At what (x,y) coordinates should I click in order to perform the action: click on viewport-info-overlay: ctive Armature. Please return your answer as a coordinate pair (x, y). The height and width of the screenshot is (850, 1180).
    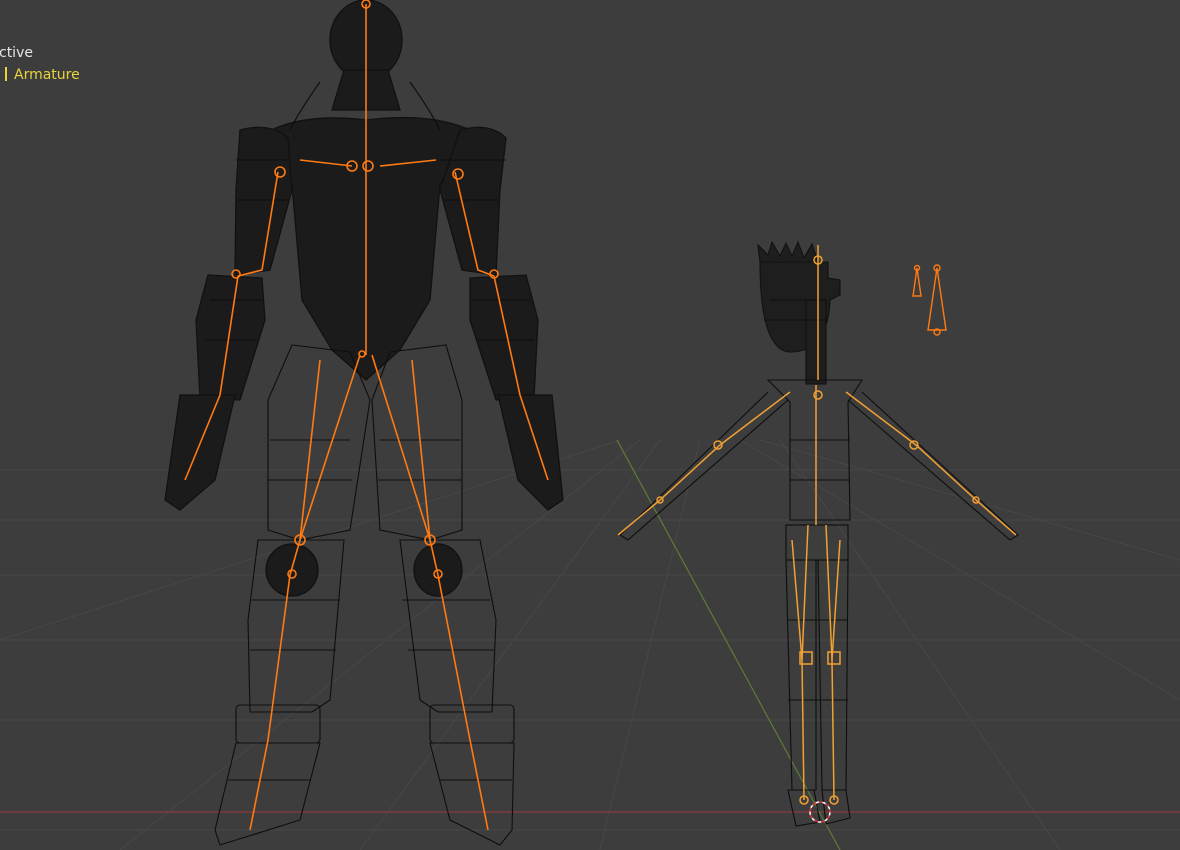
    Looking at the image, I should click on (40, 64).